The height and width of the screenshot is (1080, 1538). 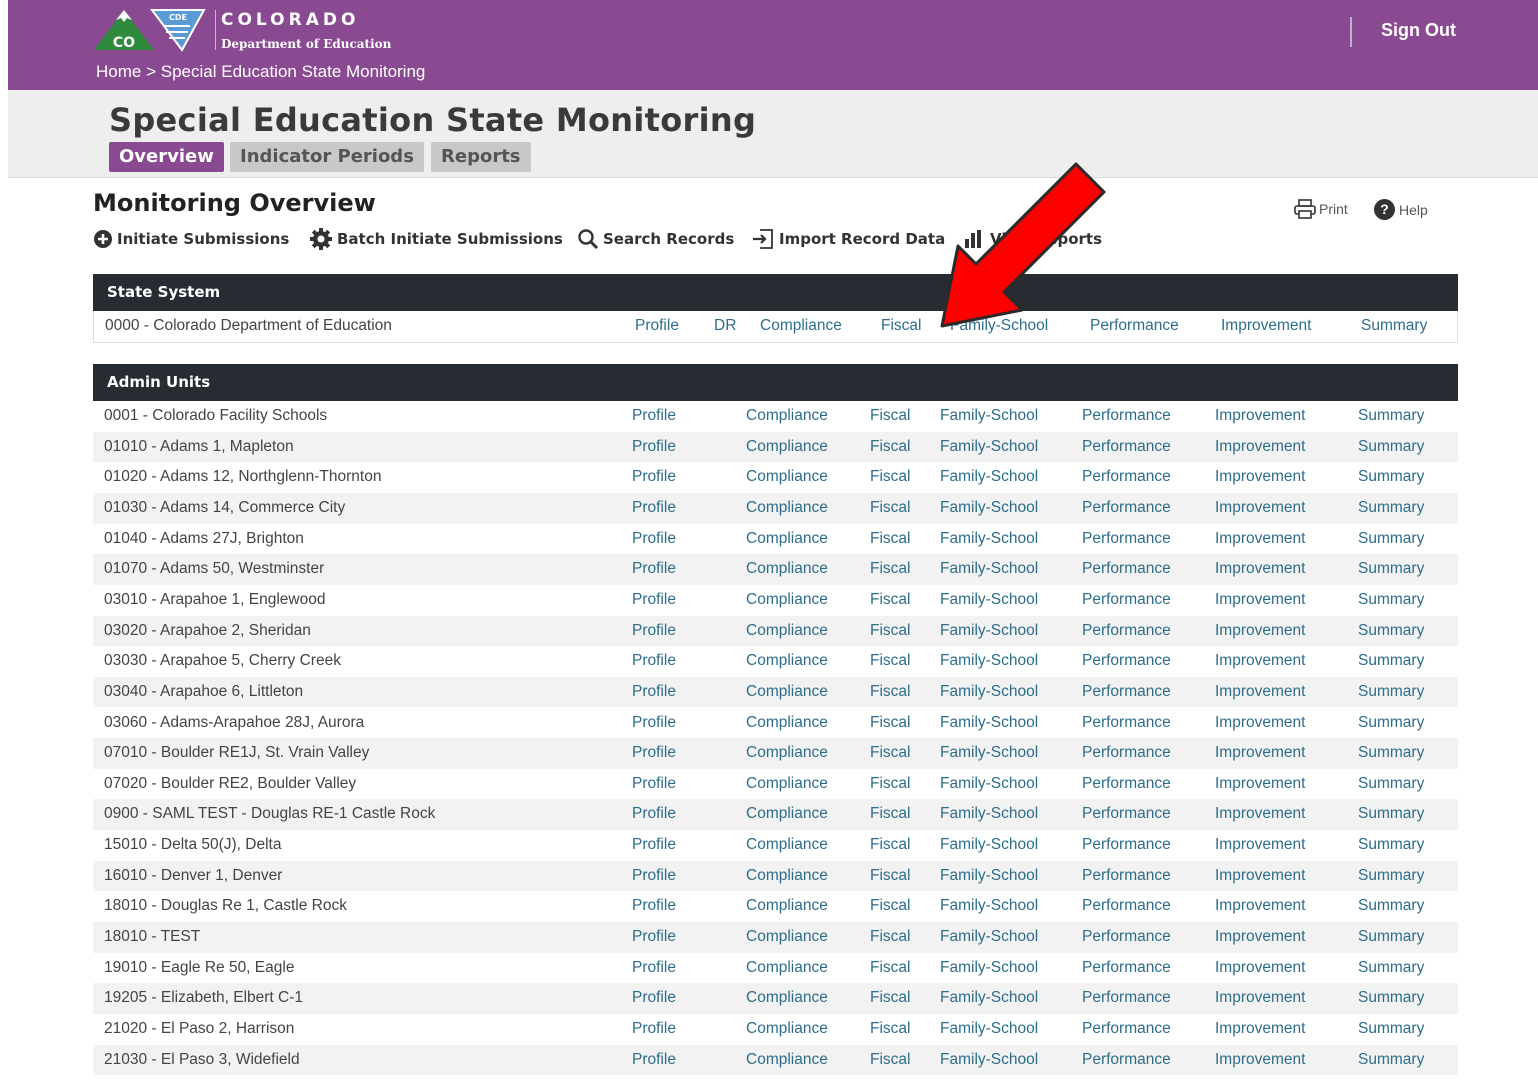 What do you see at coordinates (1134, 326) in the screenshot?
I see `state-performance-link: Performance` at bounding box center [1134, 326].